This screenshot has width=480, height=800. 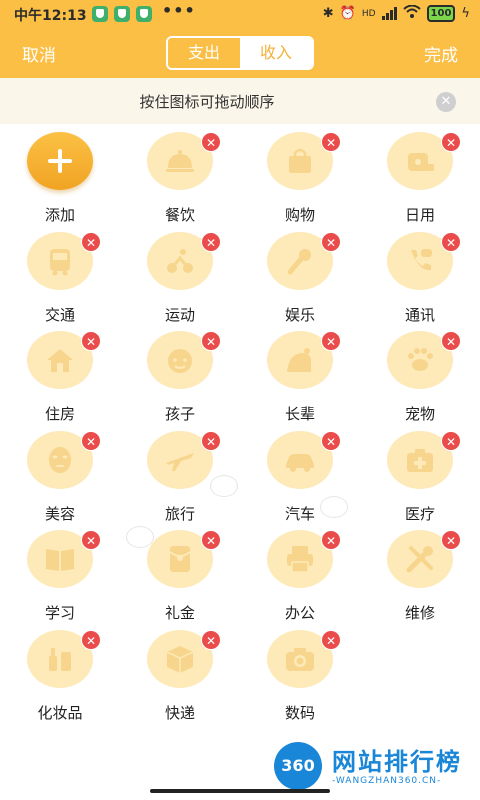 What do you see at coordinates (60, 473) in the screenshot?
I see `category-item-face-mask: ✕ 美容` at bounding box center [60, 473].